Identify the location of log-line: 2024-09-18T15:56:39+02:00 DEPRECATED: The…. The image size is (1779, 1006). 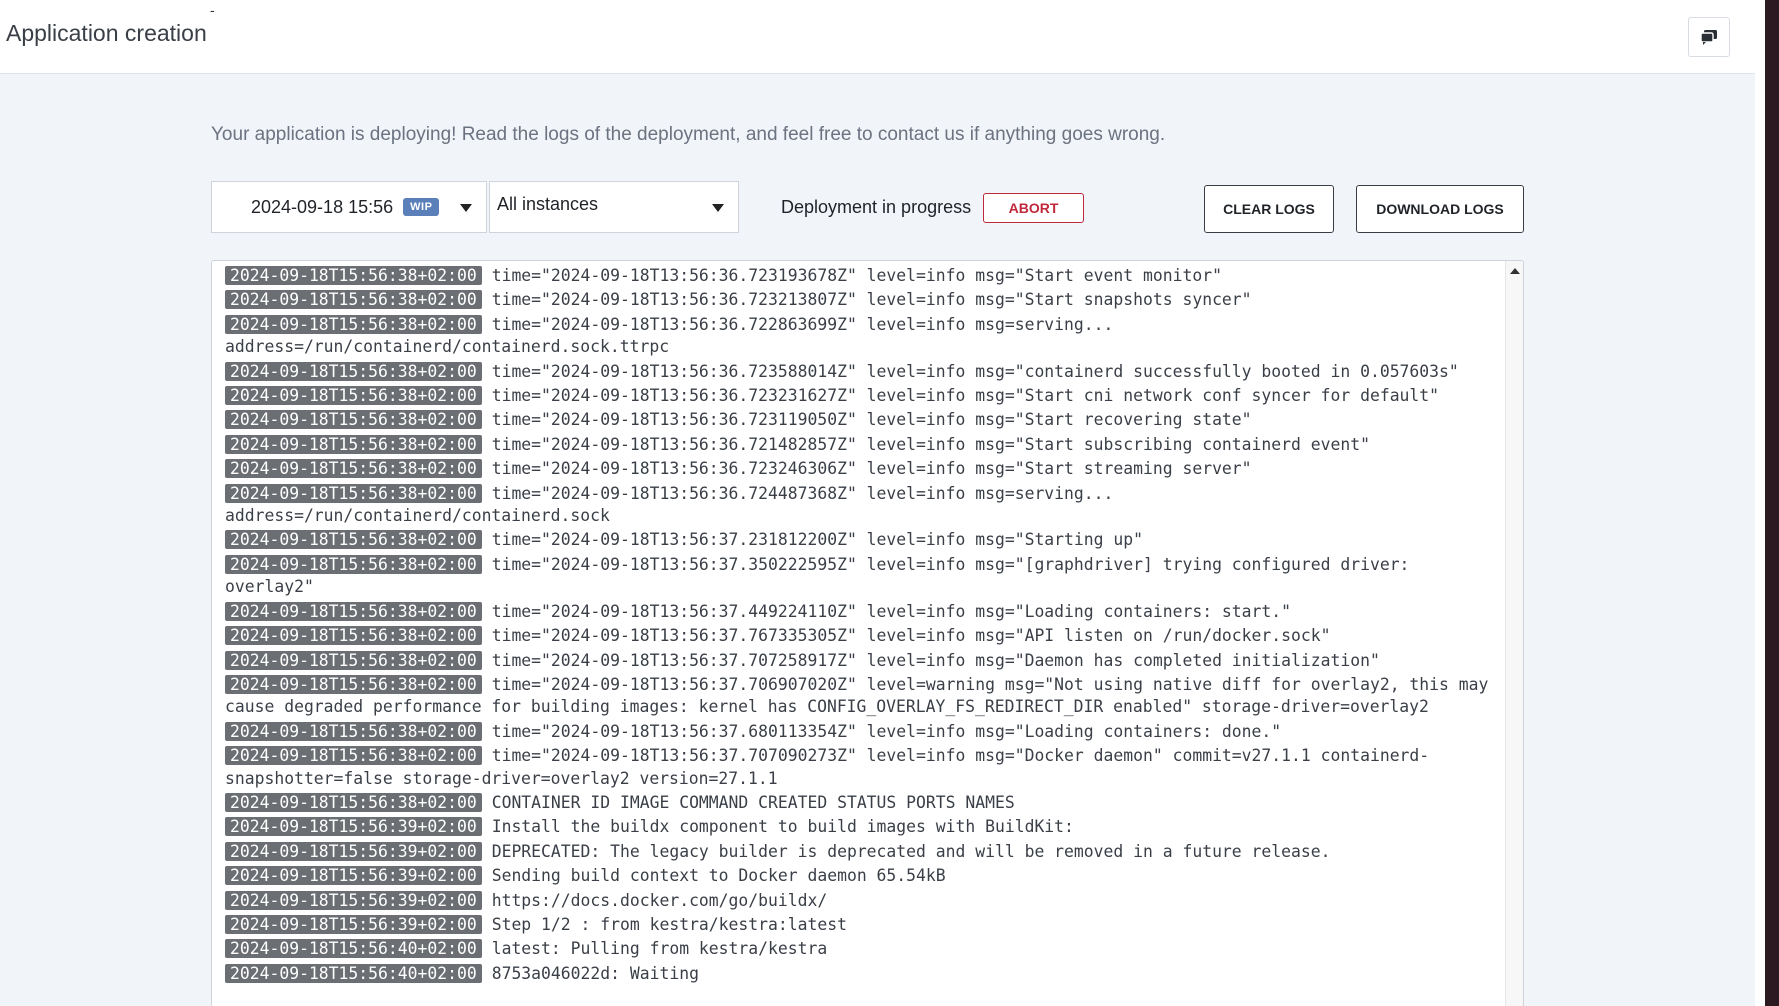
(865, 852).